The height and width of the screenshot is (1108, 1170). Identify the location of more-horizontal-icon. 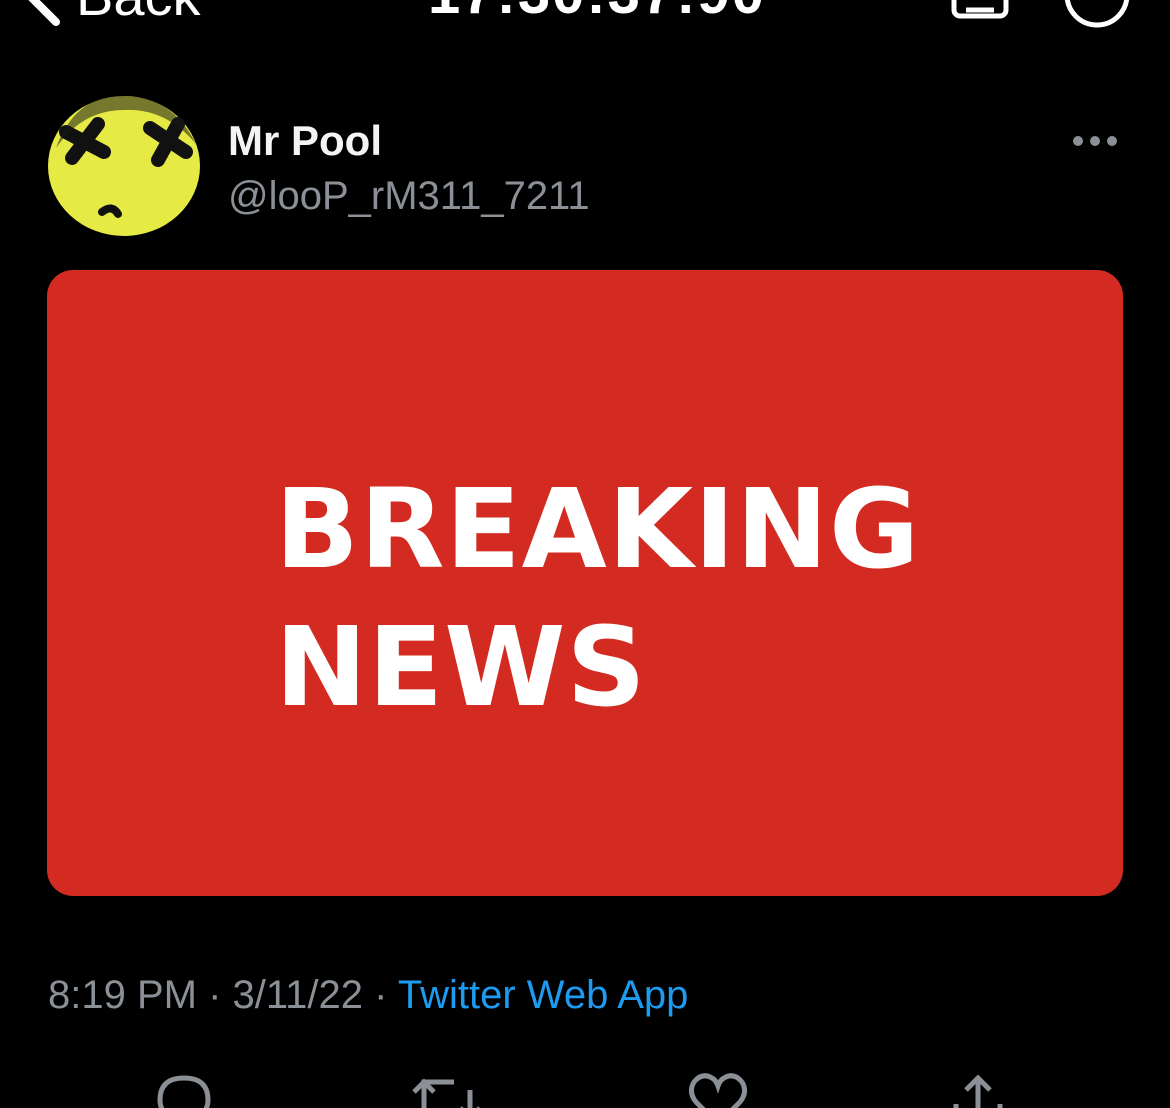
(1095, 141).